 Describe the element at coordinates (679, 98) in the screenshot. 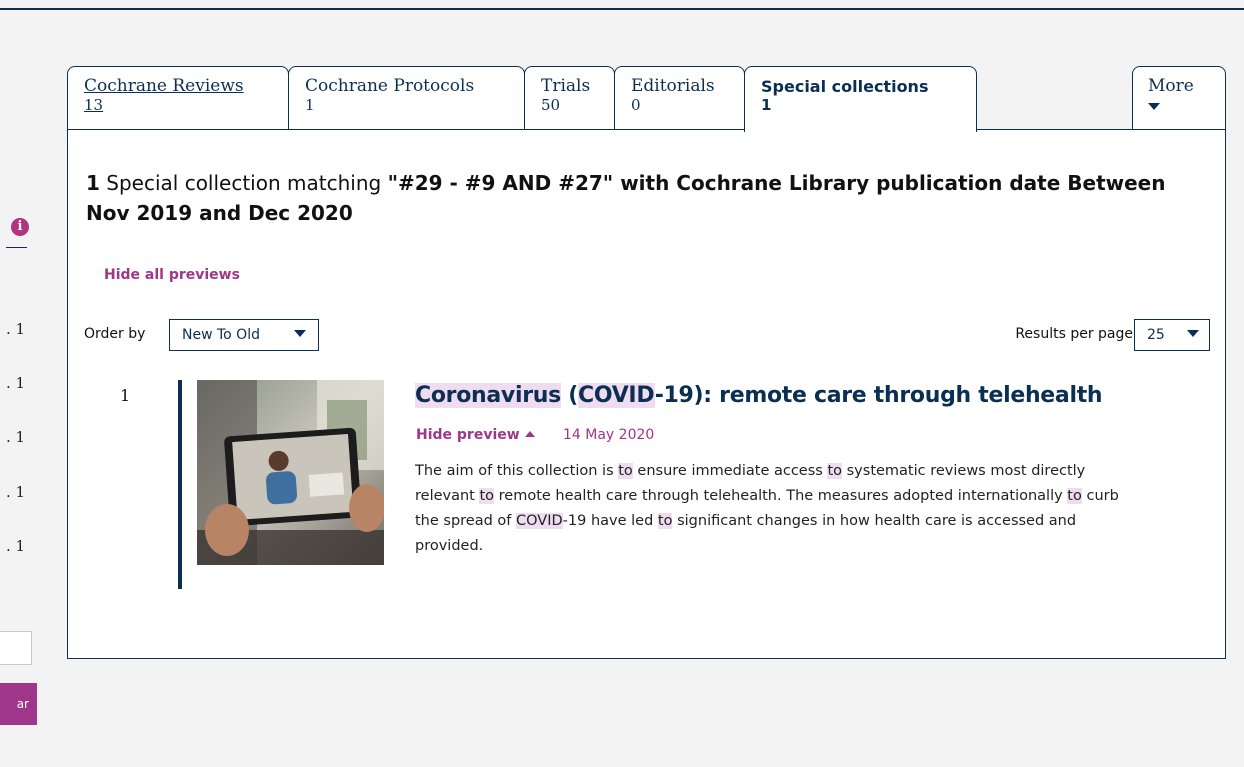

I see `tab-editorials: Editorials 0` at that location.